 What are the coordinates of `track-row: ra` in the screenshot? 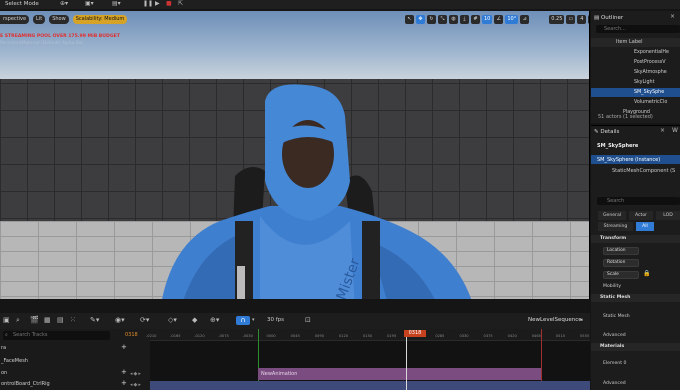 It's located at (75, 348).